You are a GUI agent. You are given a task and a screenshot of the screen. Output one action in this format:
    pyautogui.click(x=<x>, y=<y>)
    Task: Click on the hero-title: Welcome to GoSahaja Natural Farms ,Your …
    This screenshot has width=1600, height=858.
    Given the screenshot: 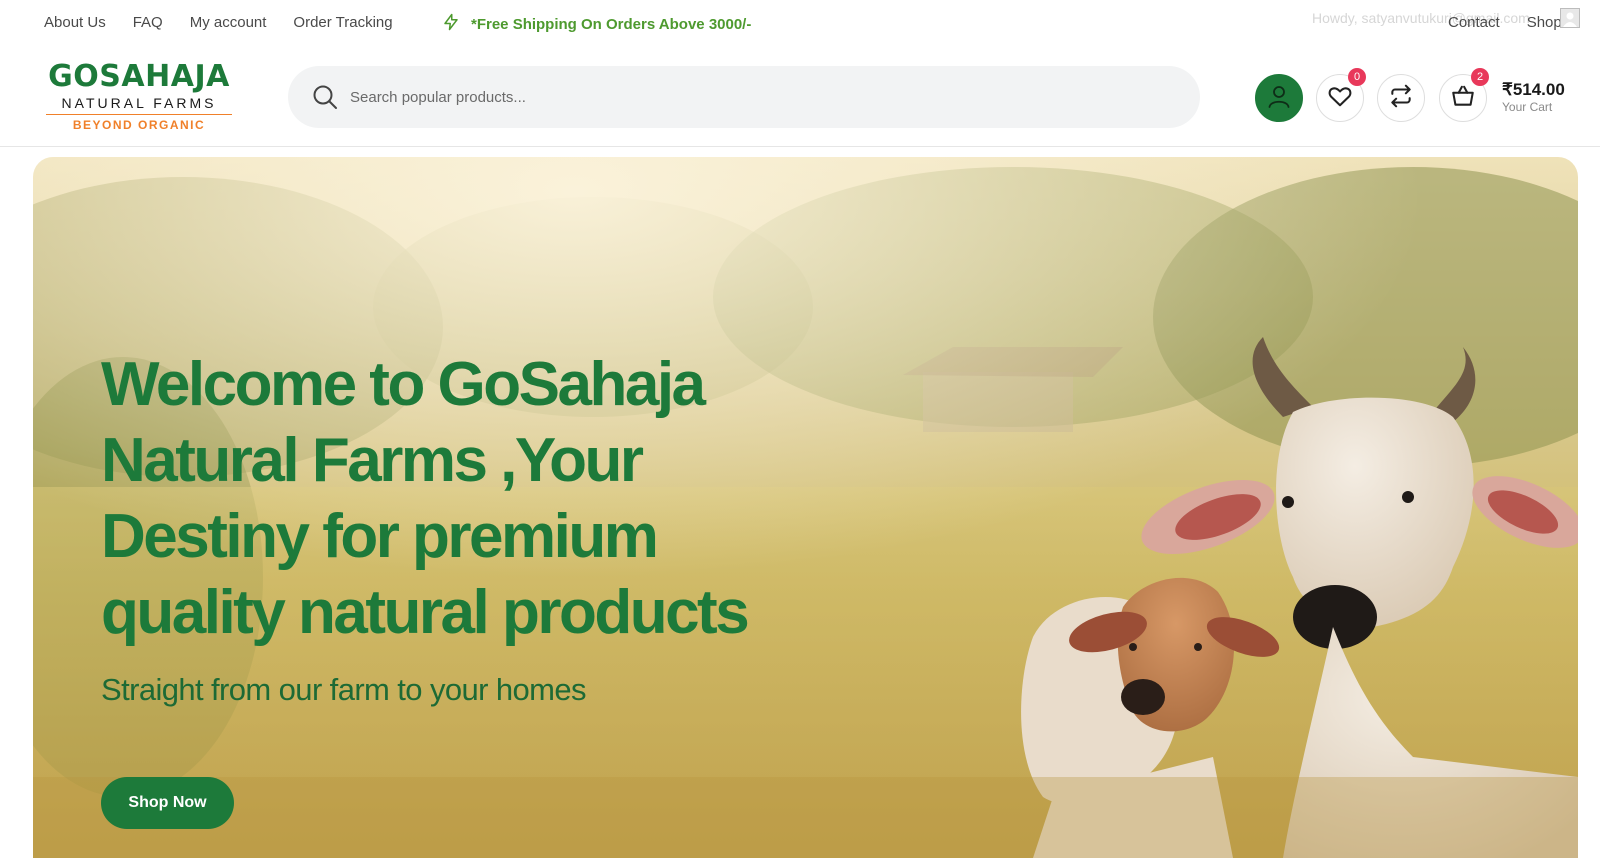 What is the action you would take?
    pyautogui.click(x=425, y=498)
    